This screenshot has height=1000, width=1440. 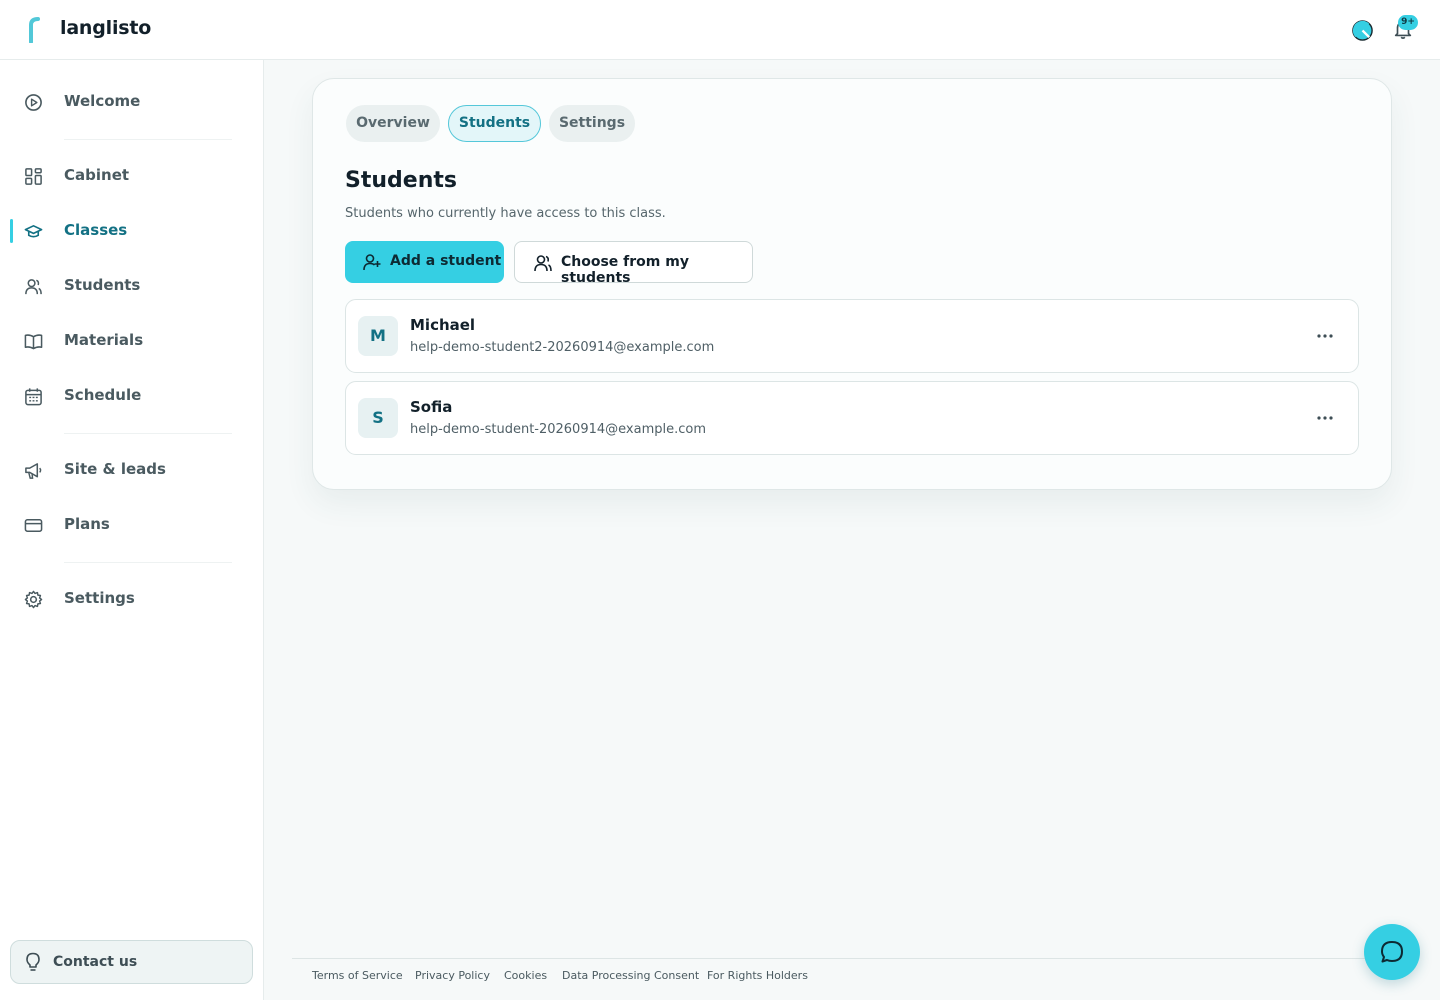 What do you see at coordinates (95, 962) in the screenshot?
I see `contact-us-label: Contact us` at bounding box center [95, 962].